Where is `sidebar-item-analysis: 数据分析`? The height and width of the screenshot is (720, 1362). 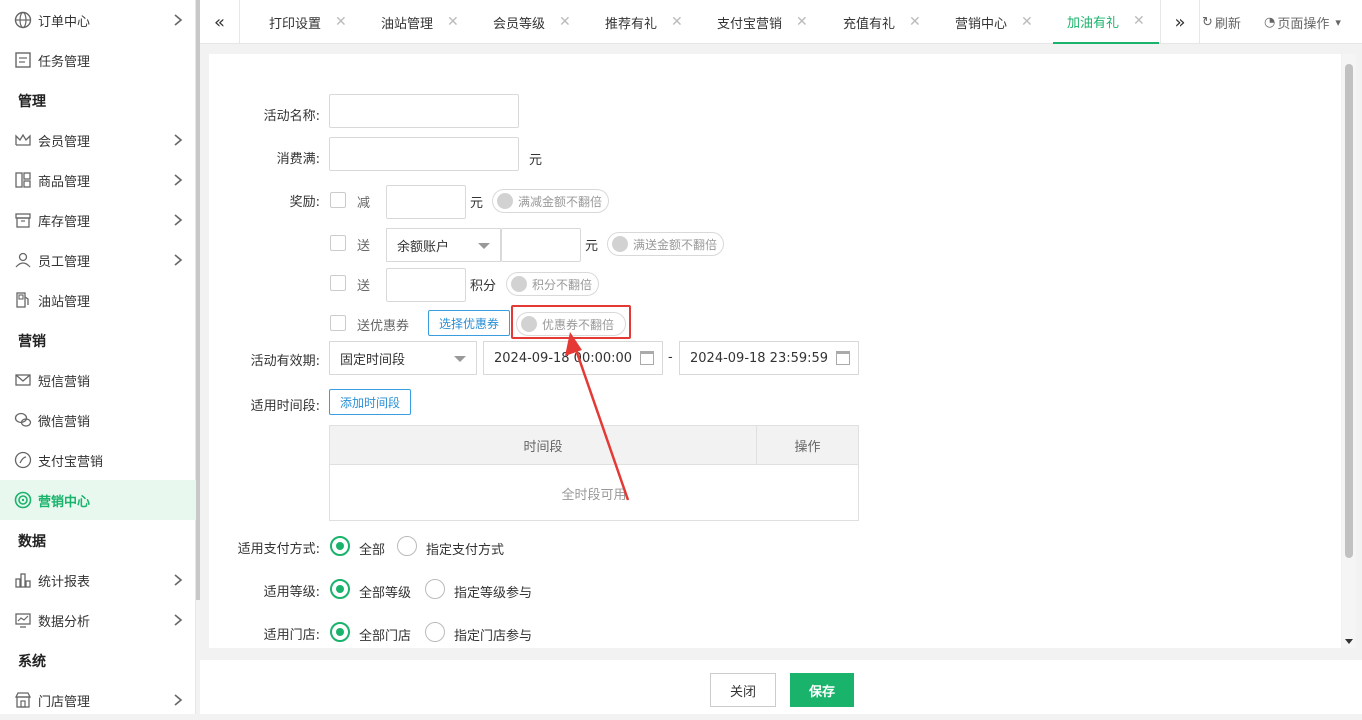
sidebar-item-analysis: 数据分析 is located at coordinates (98, 620).